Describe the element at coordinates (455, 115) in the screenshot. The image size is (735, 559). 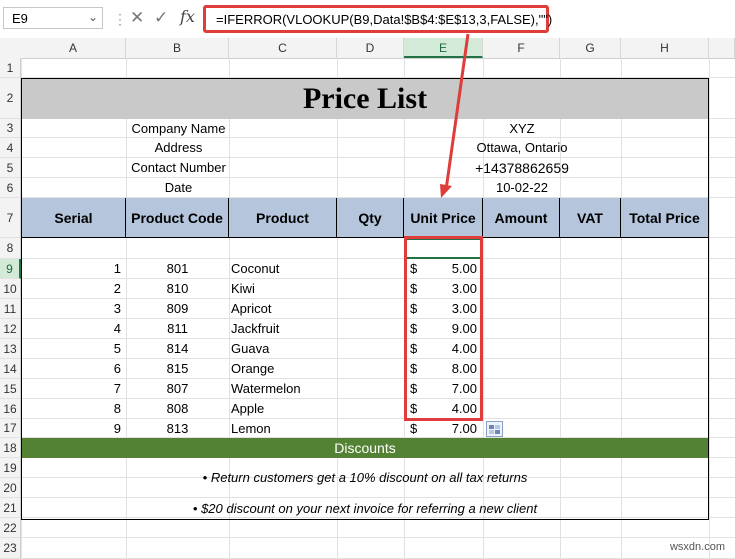
I see `annotation-arrow` at that location.